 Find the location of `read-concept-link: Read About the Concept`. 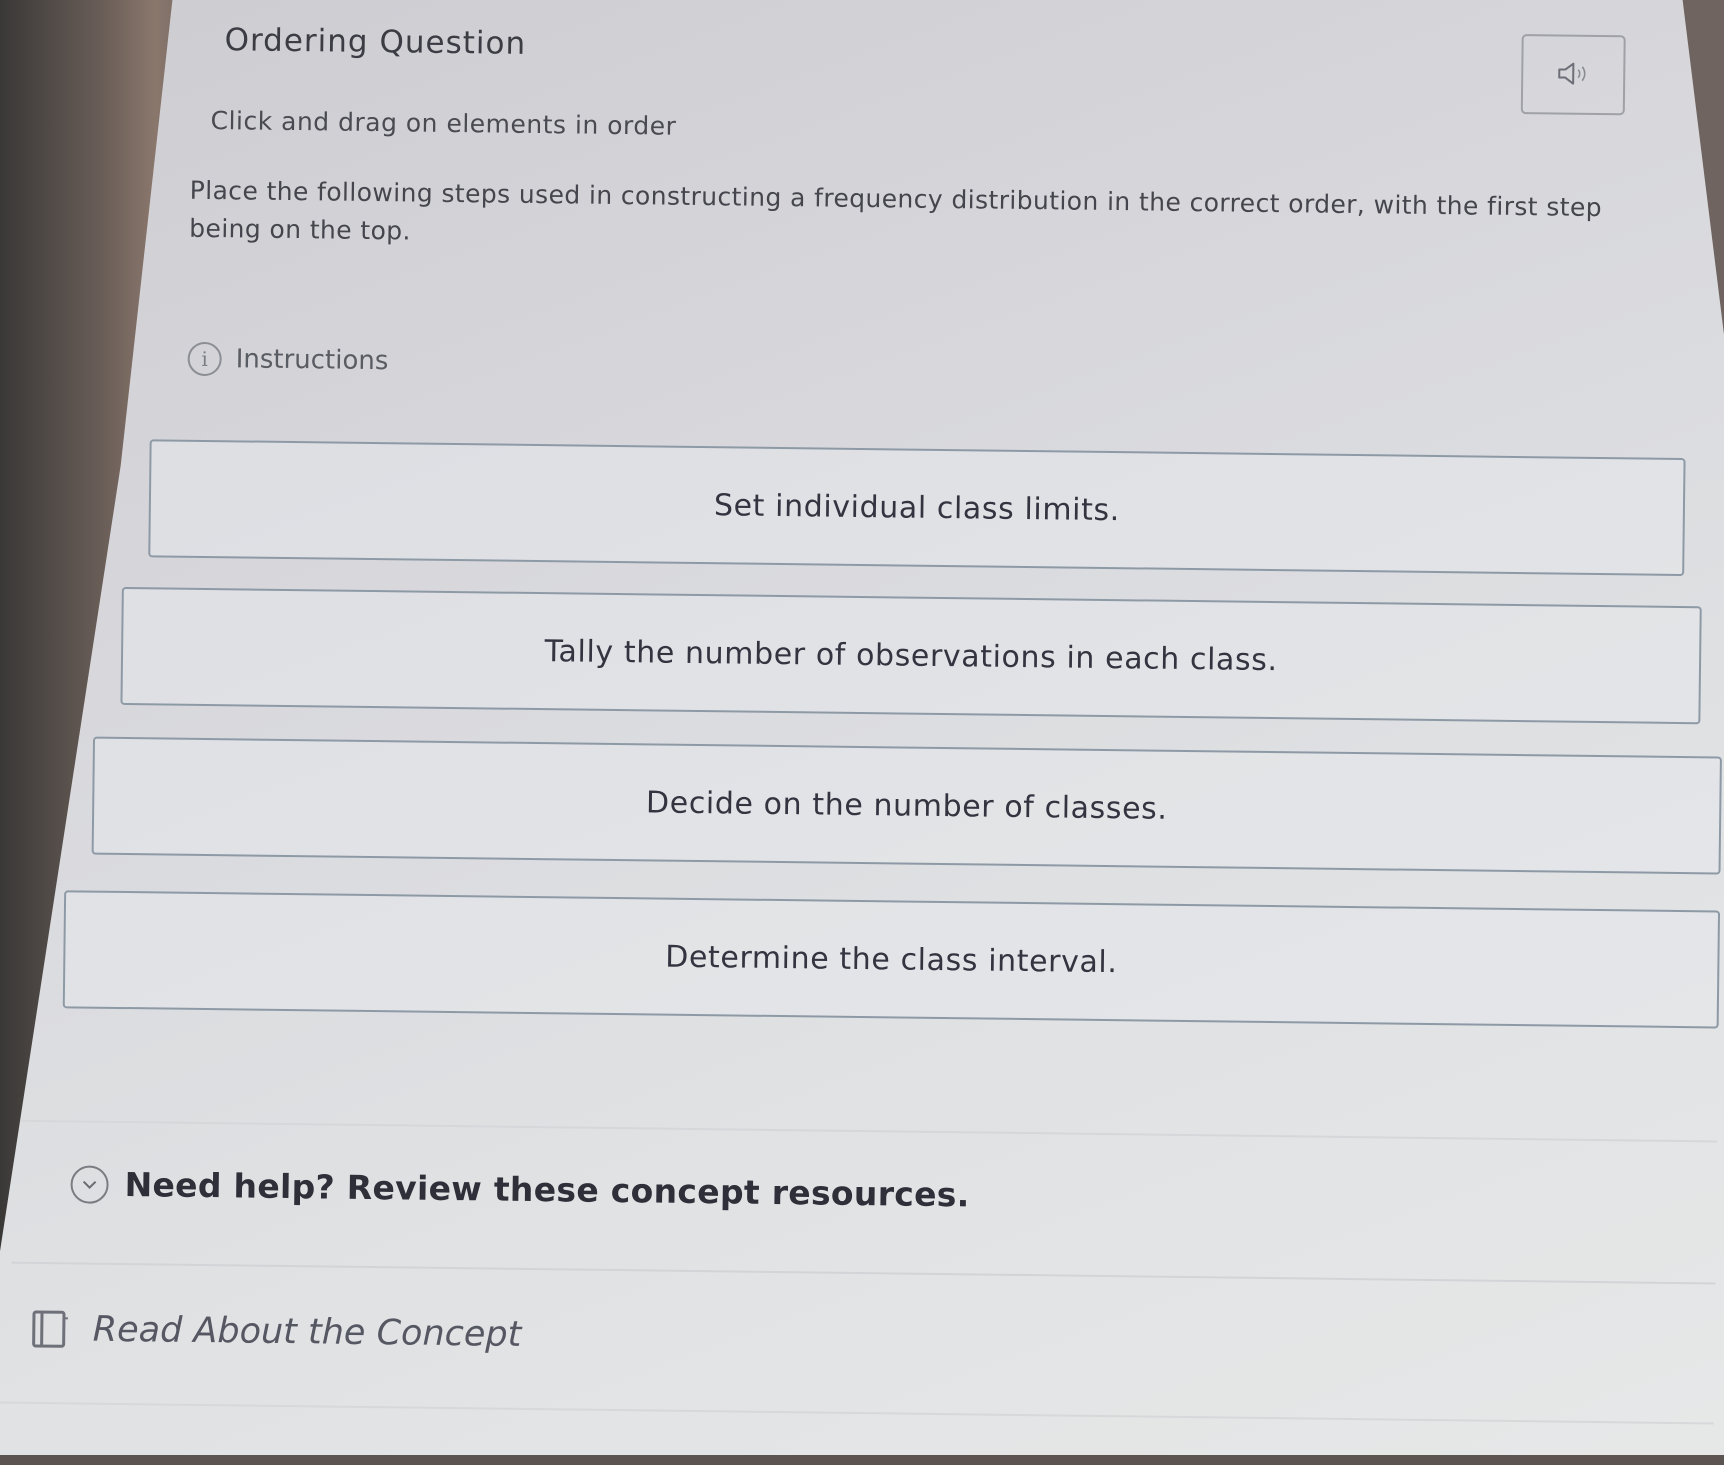

read-concept-link: Read About the Concept is located at coordinates (276, 1332).